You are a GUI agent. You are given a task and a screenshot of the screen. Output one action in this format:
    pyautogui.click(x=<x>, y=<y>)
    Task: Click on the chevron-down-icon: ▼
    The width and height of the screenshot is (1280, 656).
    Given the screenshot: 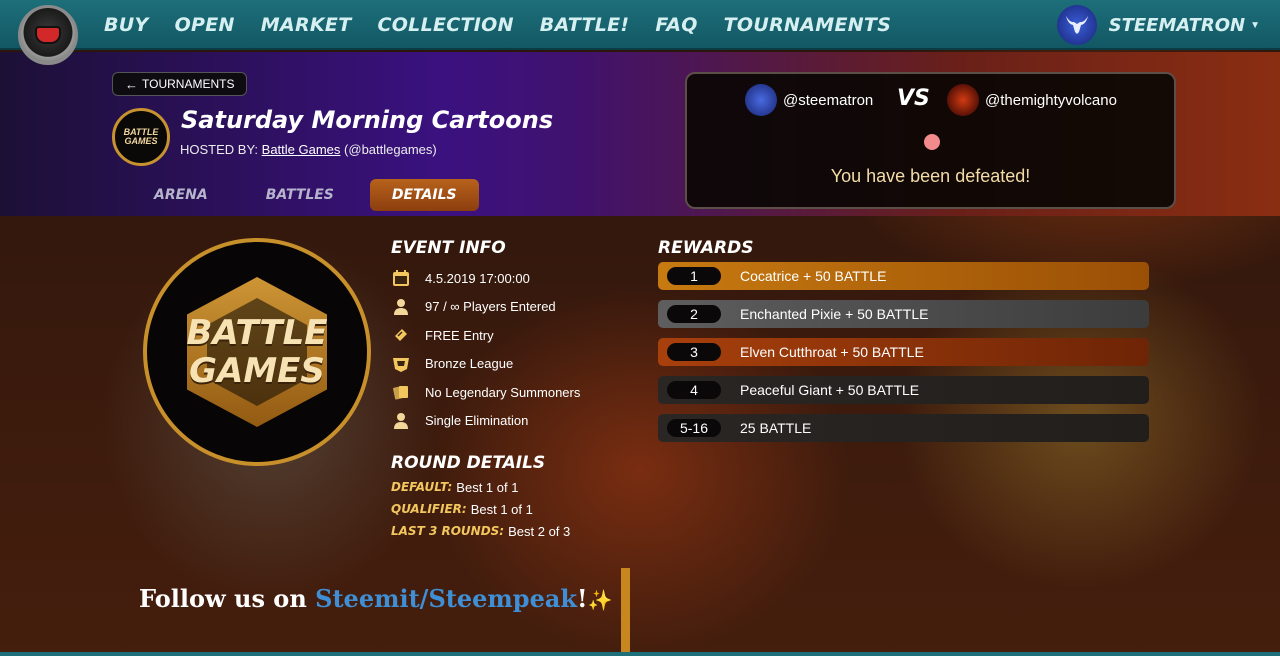 What is the action you would take?
    pyautogui.click(x=1255, y=25)
    